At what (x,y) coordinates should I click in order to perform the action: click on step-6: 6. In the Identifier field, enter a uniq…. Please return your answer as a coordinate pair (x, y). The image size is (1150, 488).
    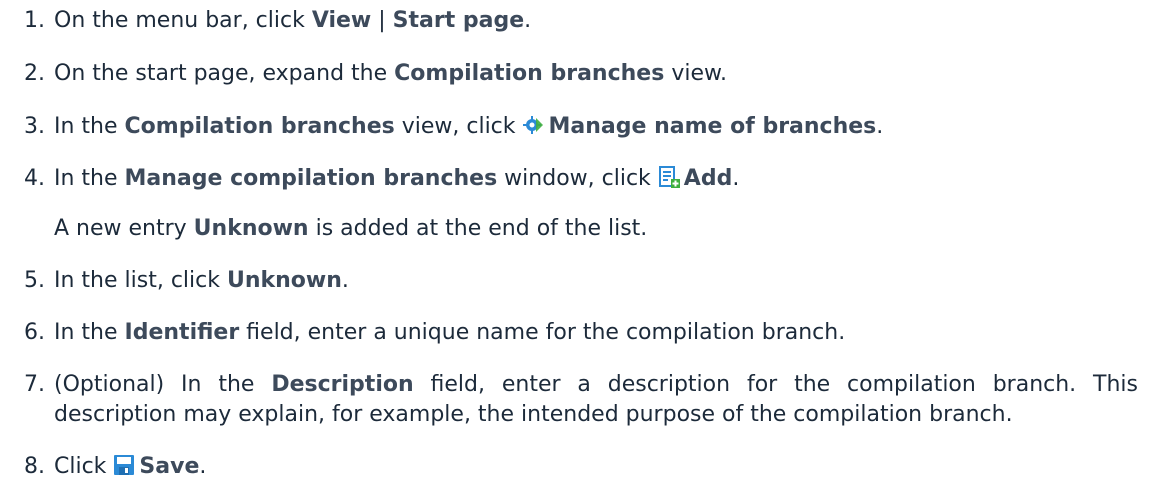
    Looking at the image, I should click on (574, 333).